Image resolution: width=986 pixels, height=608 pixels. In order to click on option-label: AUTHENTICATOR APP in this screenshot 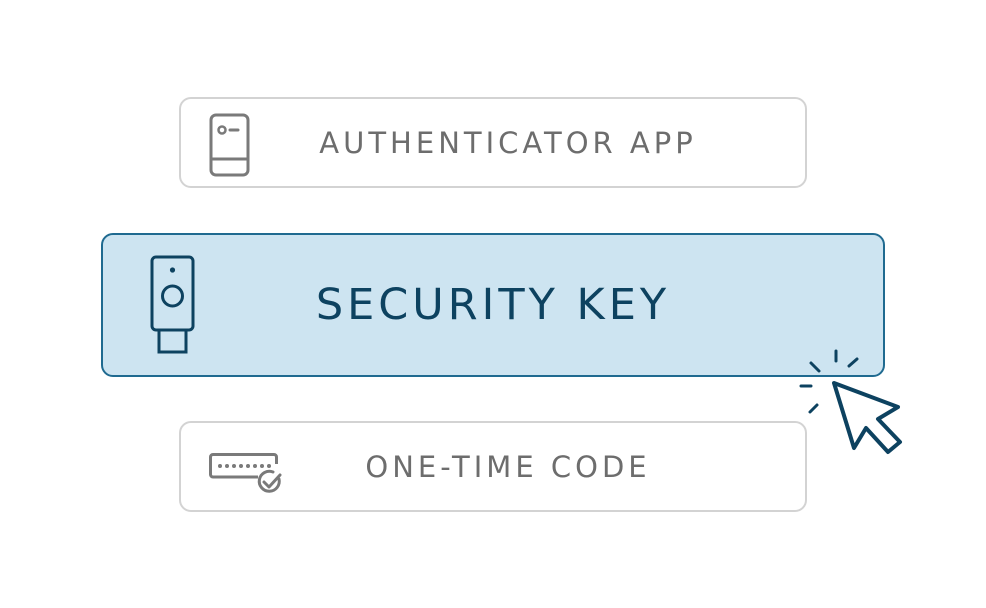, I will do `click(508, 142)`.